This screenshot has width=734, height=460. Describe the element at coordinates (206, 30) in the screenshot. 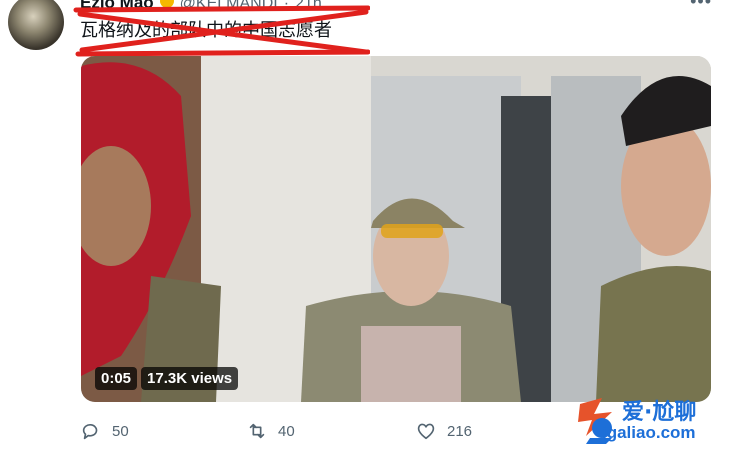

I see `tweet-text: 瓦格纳及的部队中的中国志愿者` at that location.